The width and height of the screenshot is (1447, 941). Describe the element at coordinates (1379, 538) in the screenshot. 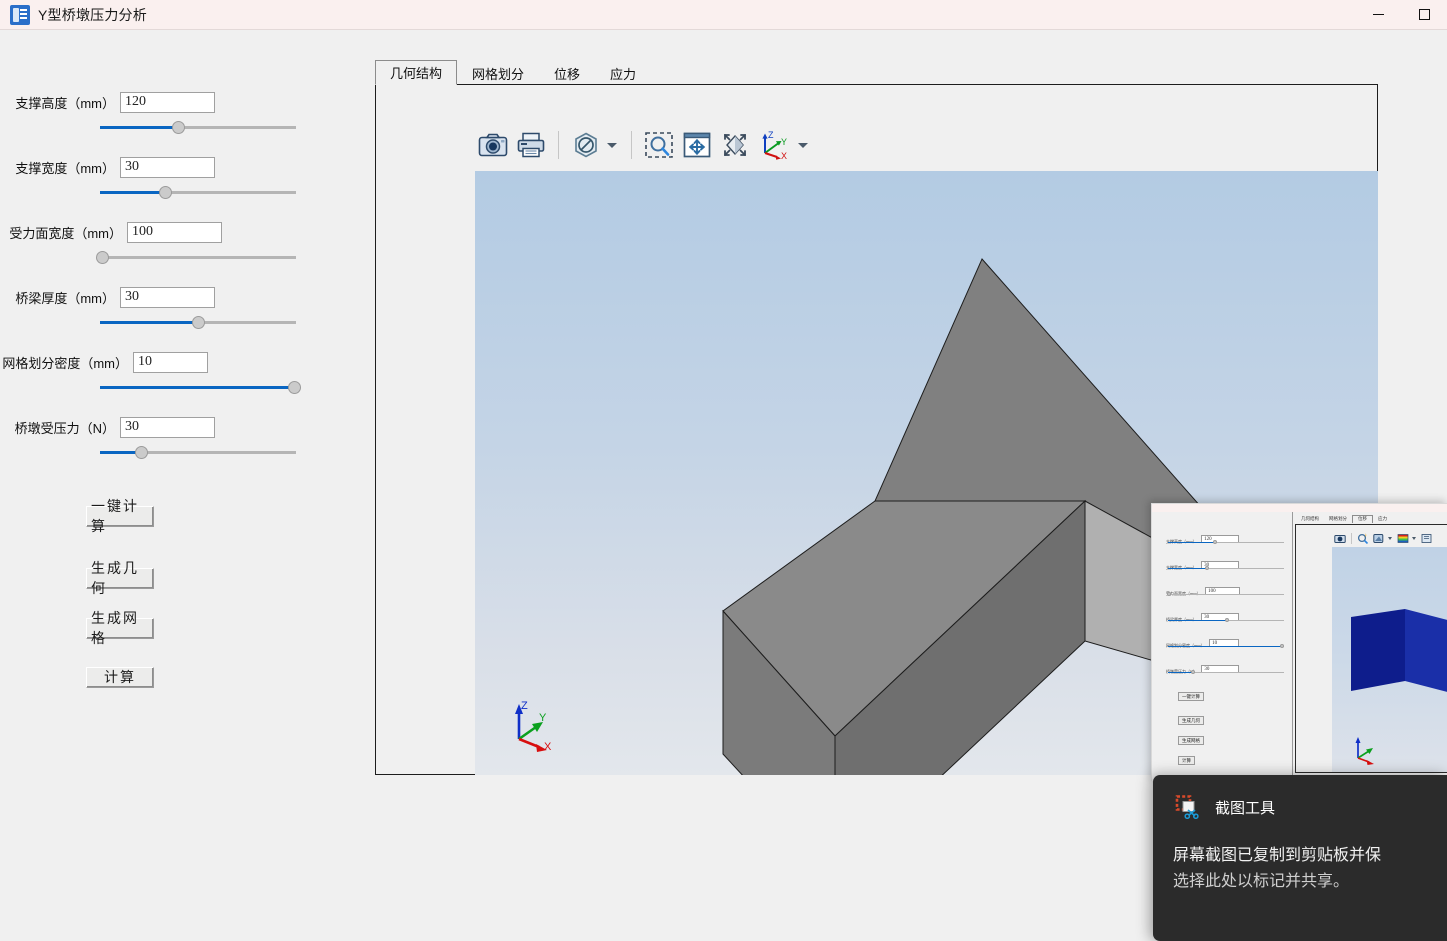

I see `preview-surface-representation-icon` at that location.